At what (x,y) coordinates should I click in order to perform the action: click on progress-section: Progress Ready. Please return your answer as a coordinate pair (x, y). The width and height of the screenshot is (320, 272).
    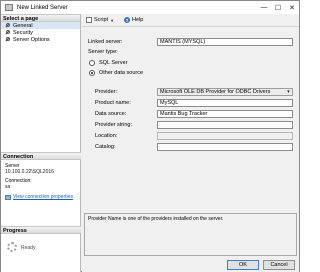
    Looking at the image, I should click on (41, 239).